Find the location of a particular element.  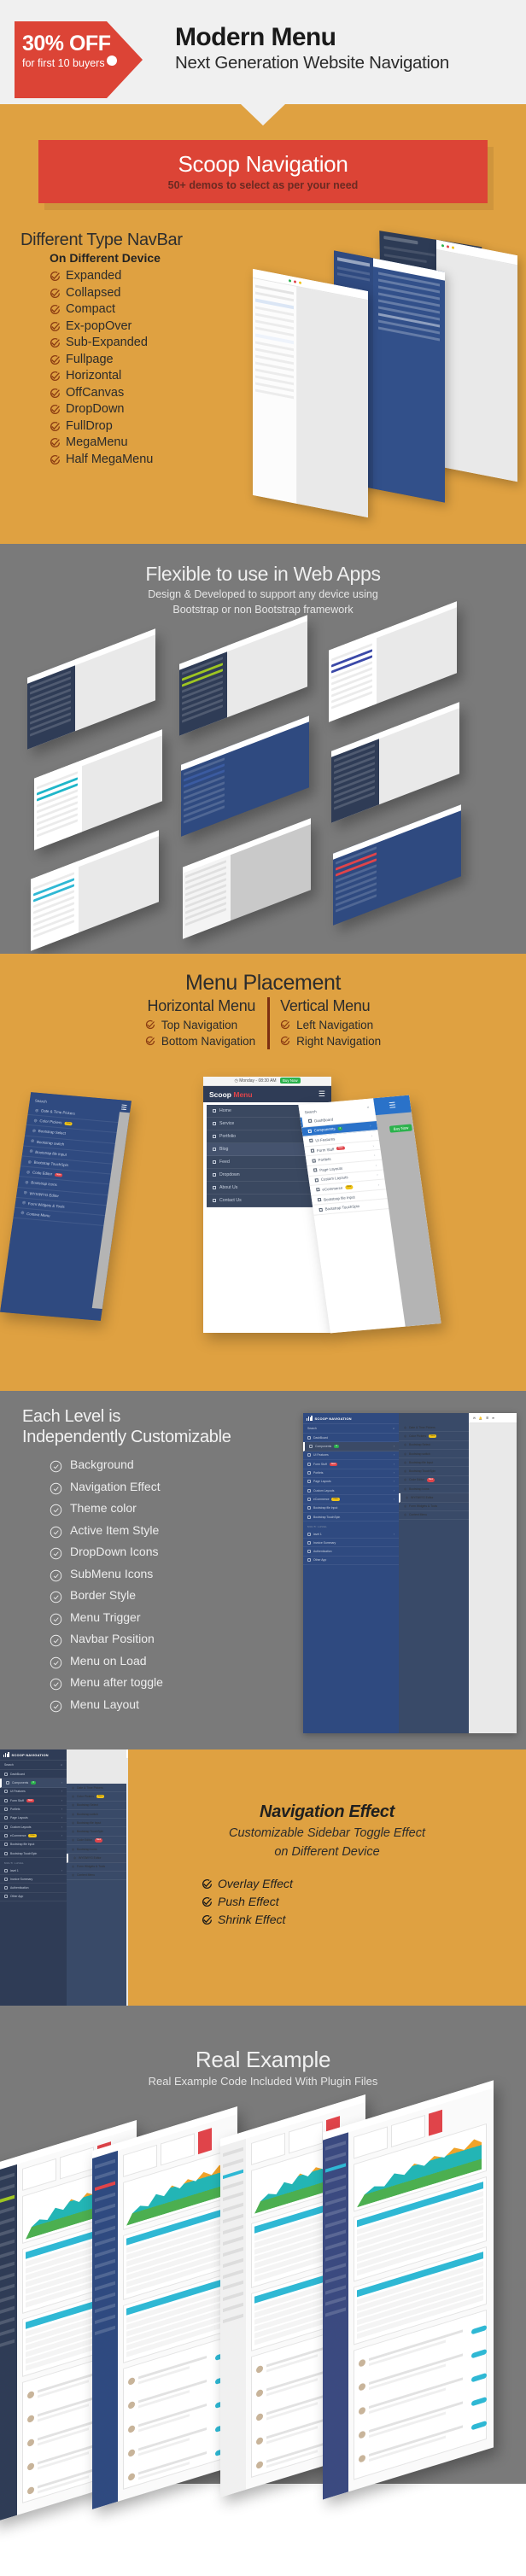

rss-icon: ≋ is located at coordinates (493, 1418).